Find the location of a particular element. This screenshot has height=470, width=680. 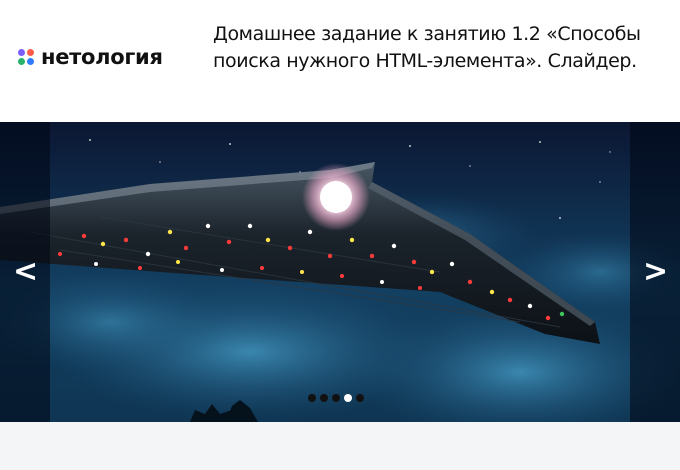

prev-arrow-button: < is located at coordinates (25, 272).